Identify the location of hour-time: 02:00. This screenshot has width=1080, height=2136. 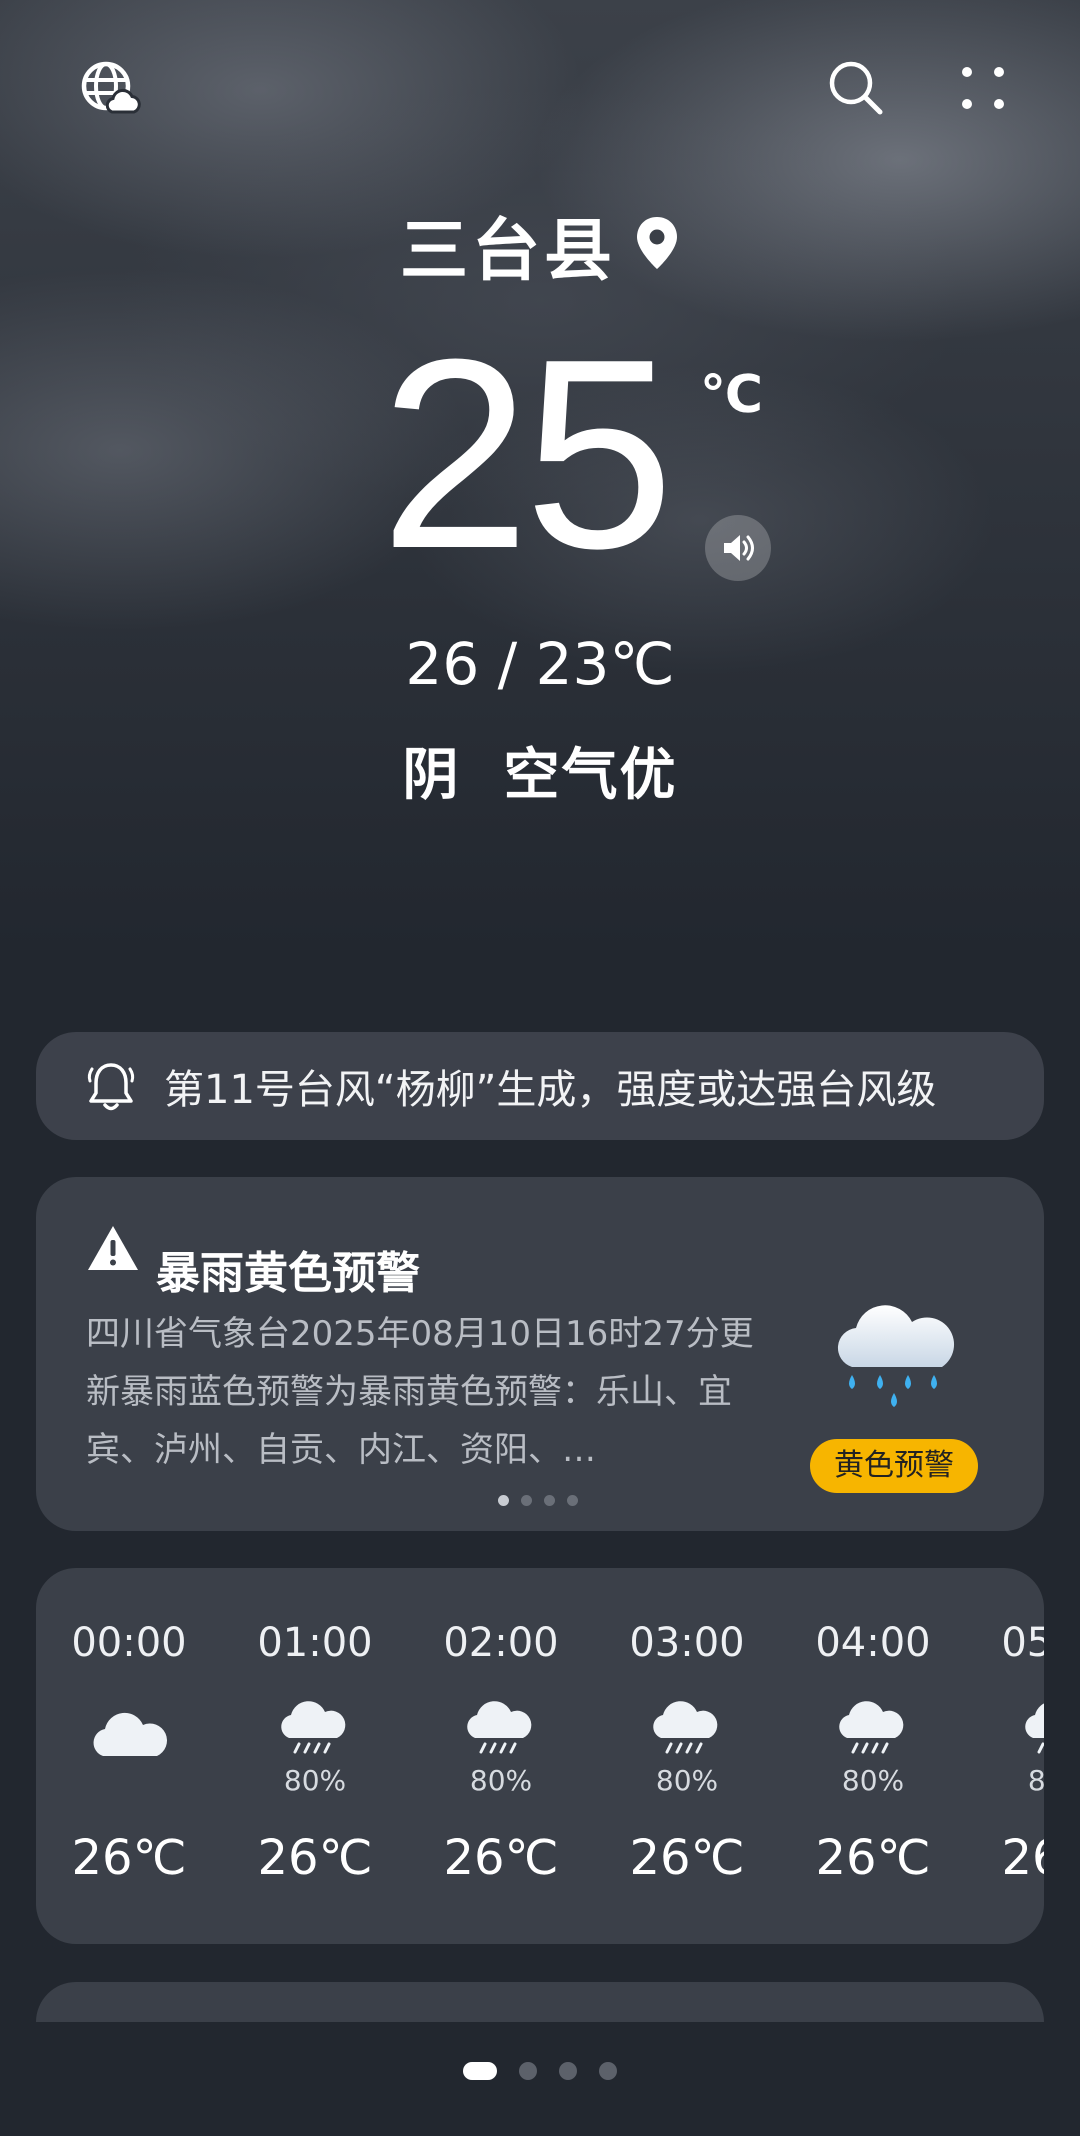
(501, 1643).